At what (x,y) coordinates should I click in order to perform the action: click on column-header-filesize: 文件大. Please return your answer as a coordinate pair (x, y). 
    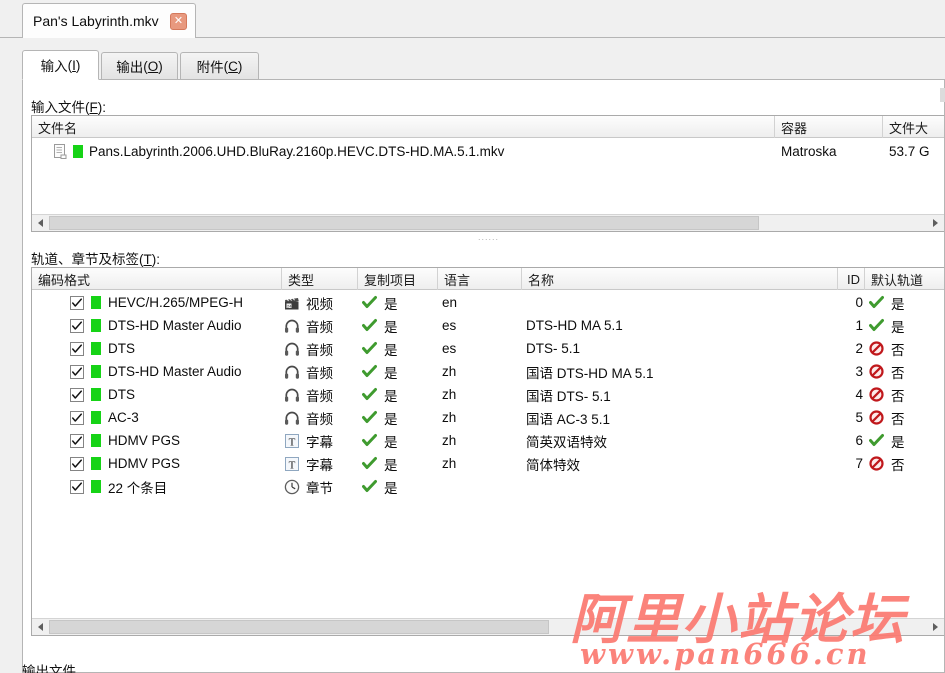
    Looking at the image, I should click on (913, 127).